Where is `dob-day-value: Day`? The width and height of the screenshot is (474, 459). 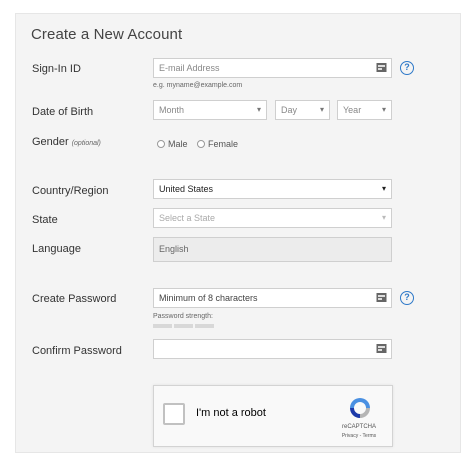
dob-day-value: Day is located at coordinates (289, 110).